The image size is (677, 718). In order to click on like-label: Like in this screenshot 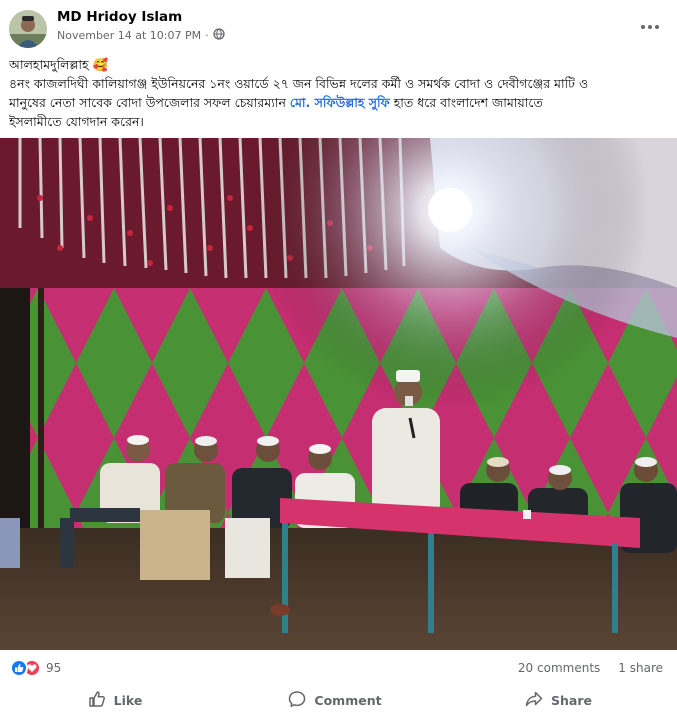, I will do `click(128, 700)`.